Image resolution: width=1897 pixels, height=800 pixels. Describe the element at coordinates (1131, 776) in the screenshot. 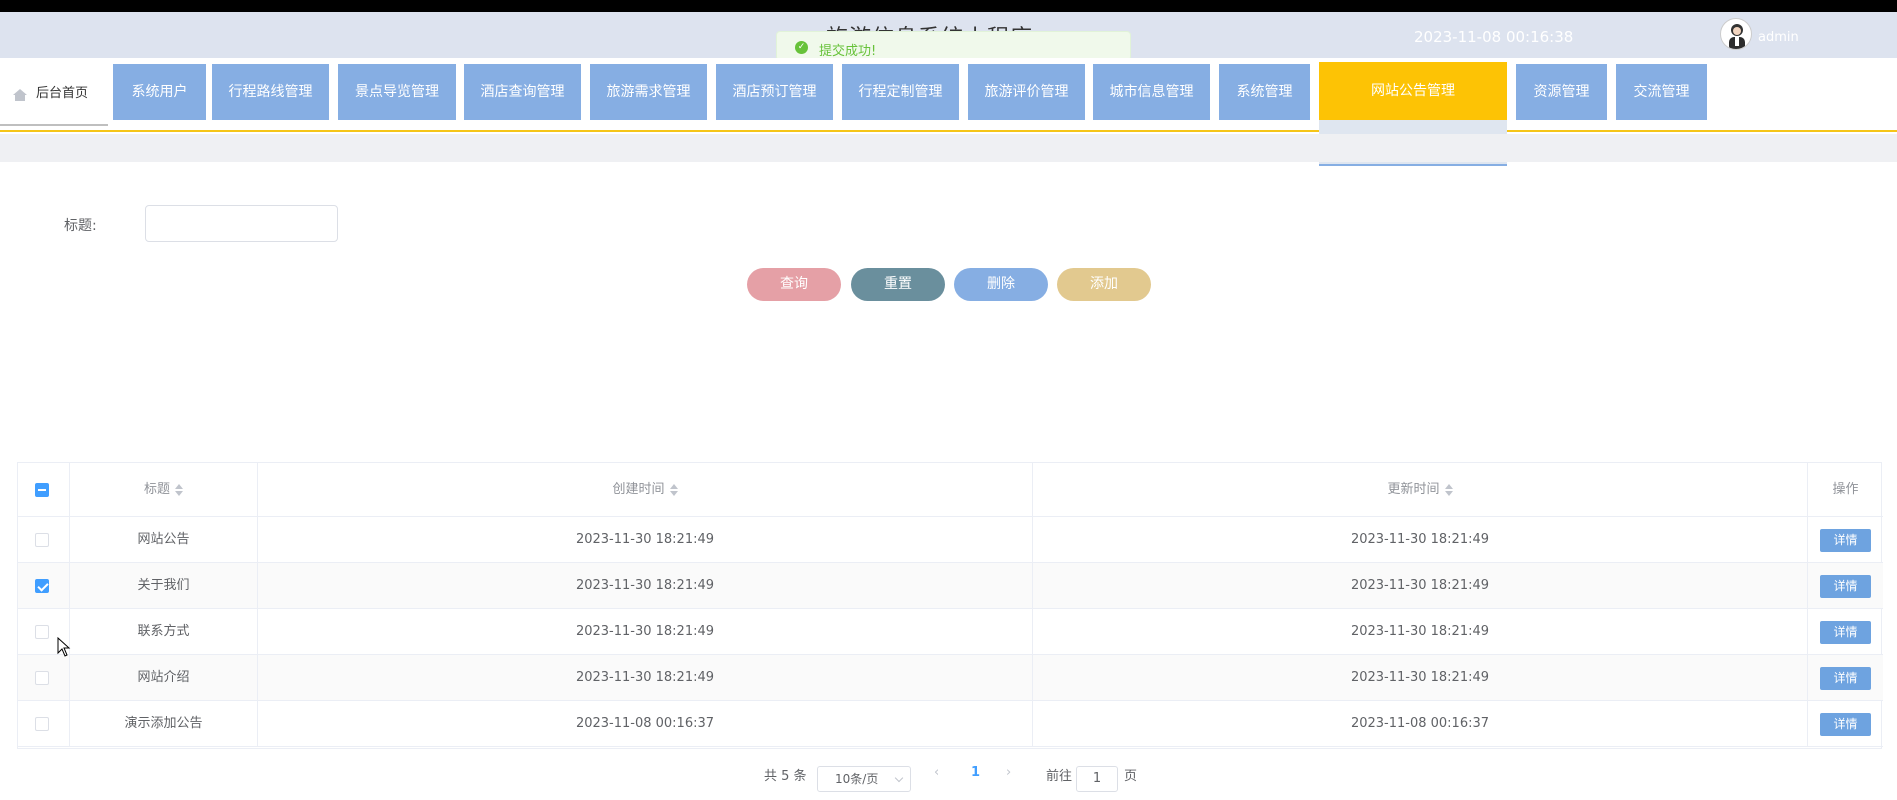

I see `page-suffix: 页` at that location.